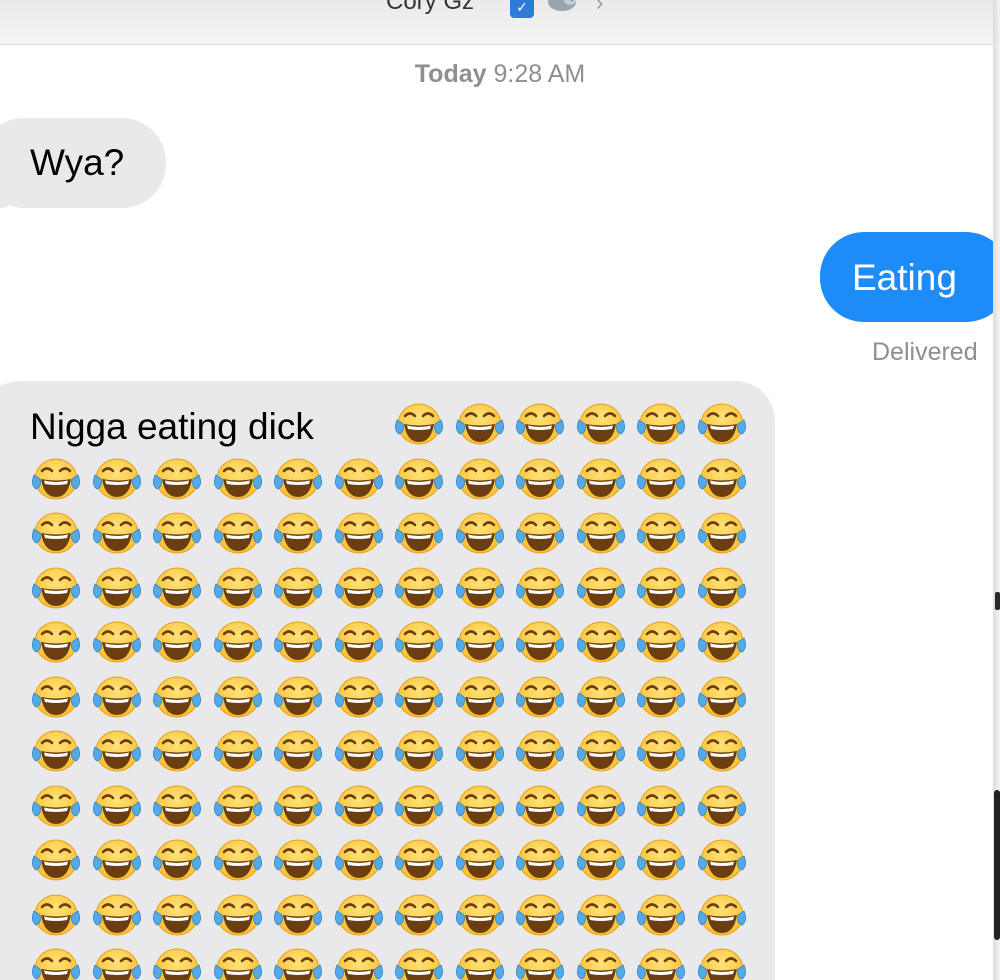 The width and height of the screenshot is (1000, 980). I want to click on chevron-right-icon: ›, so click(599, 8).